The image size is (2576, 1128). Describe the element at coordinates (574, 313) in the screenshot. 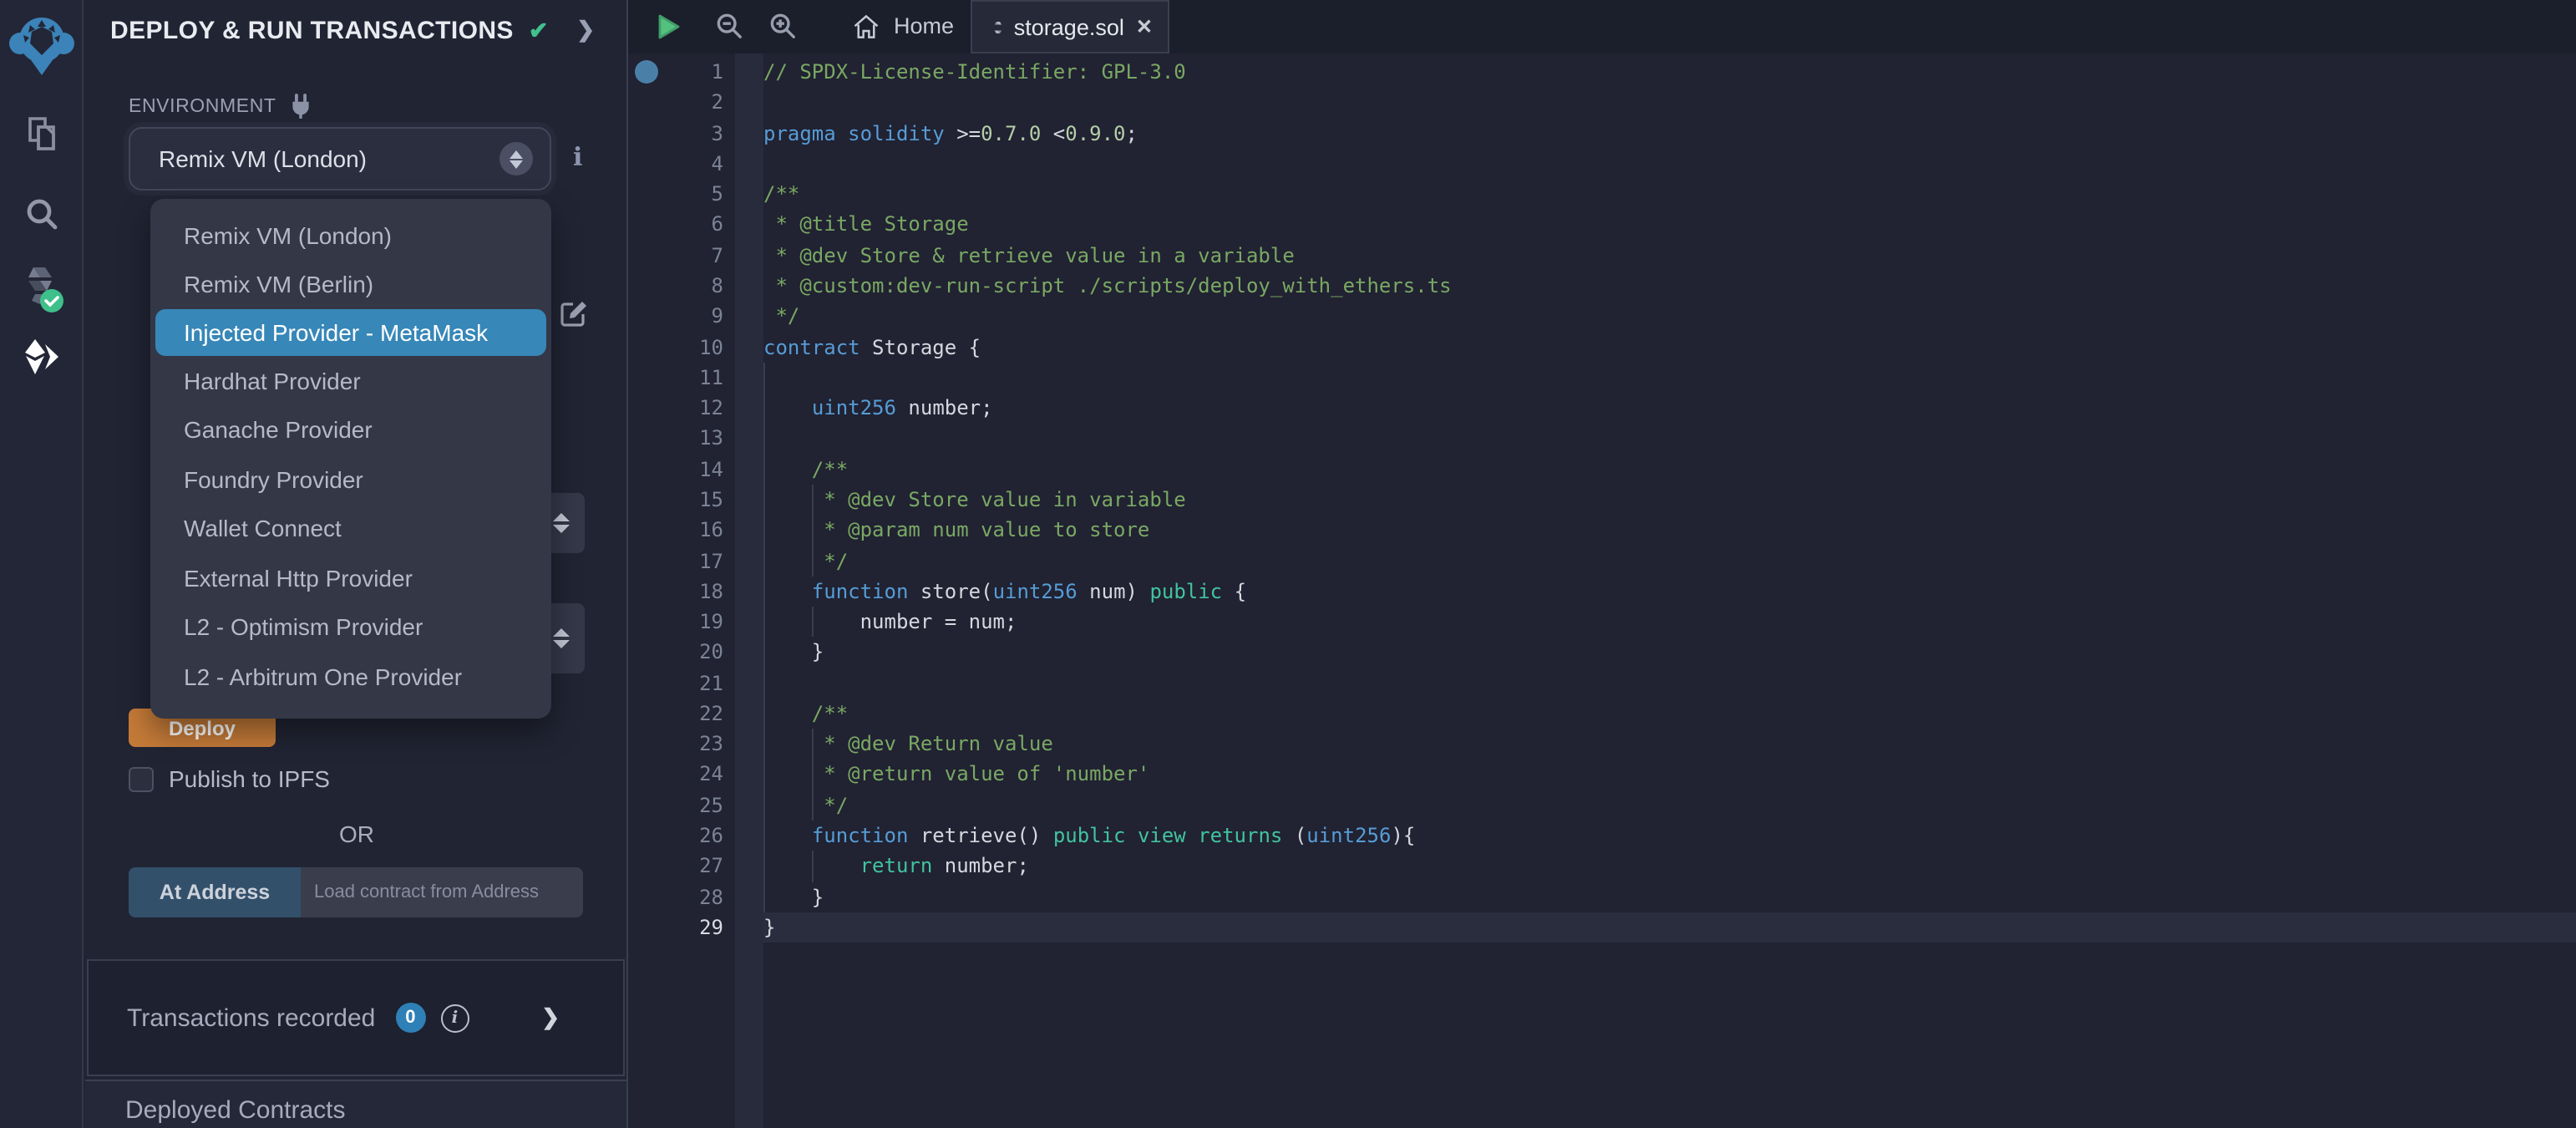

I see `edit-environment-icon` at that location.